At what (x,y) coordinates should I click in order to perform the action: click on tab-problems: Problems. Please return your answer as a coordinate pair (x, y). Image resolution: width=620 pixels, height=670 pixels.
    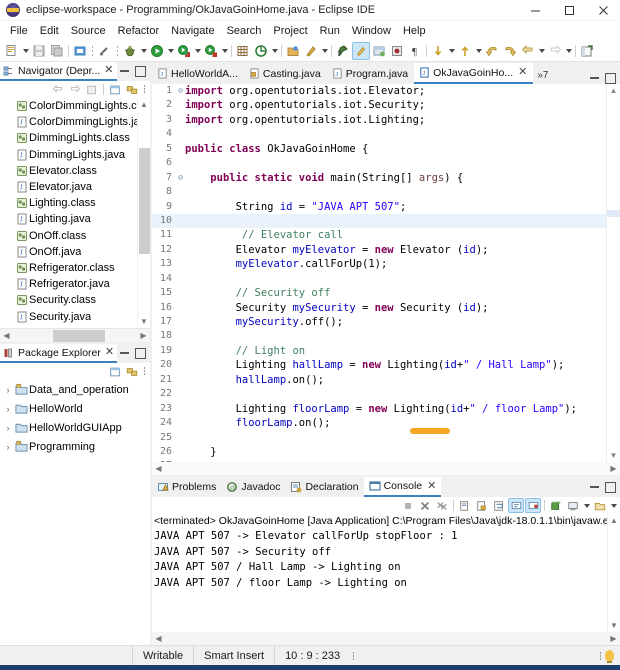
    Looking at the image, I should click on (186, 487).